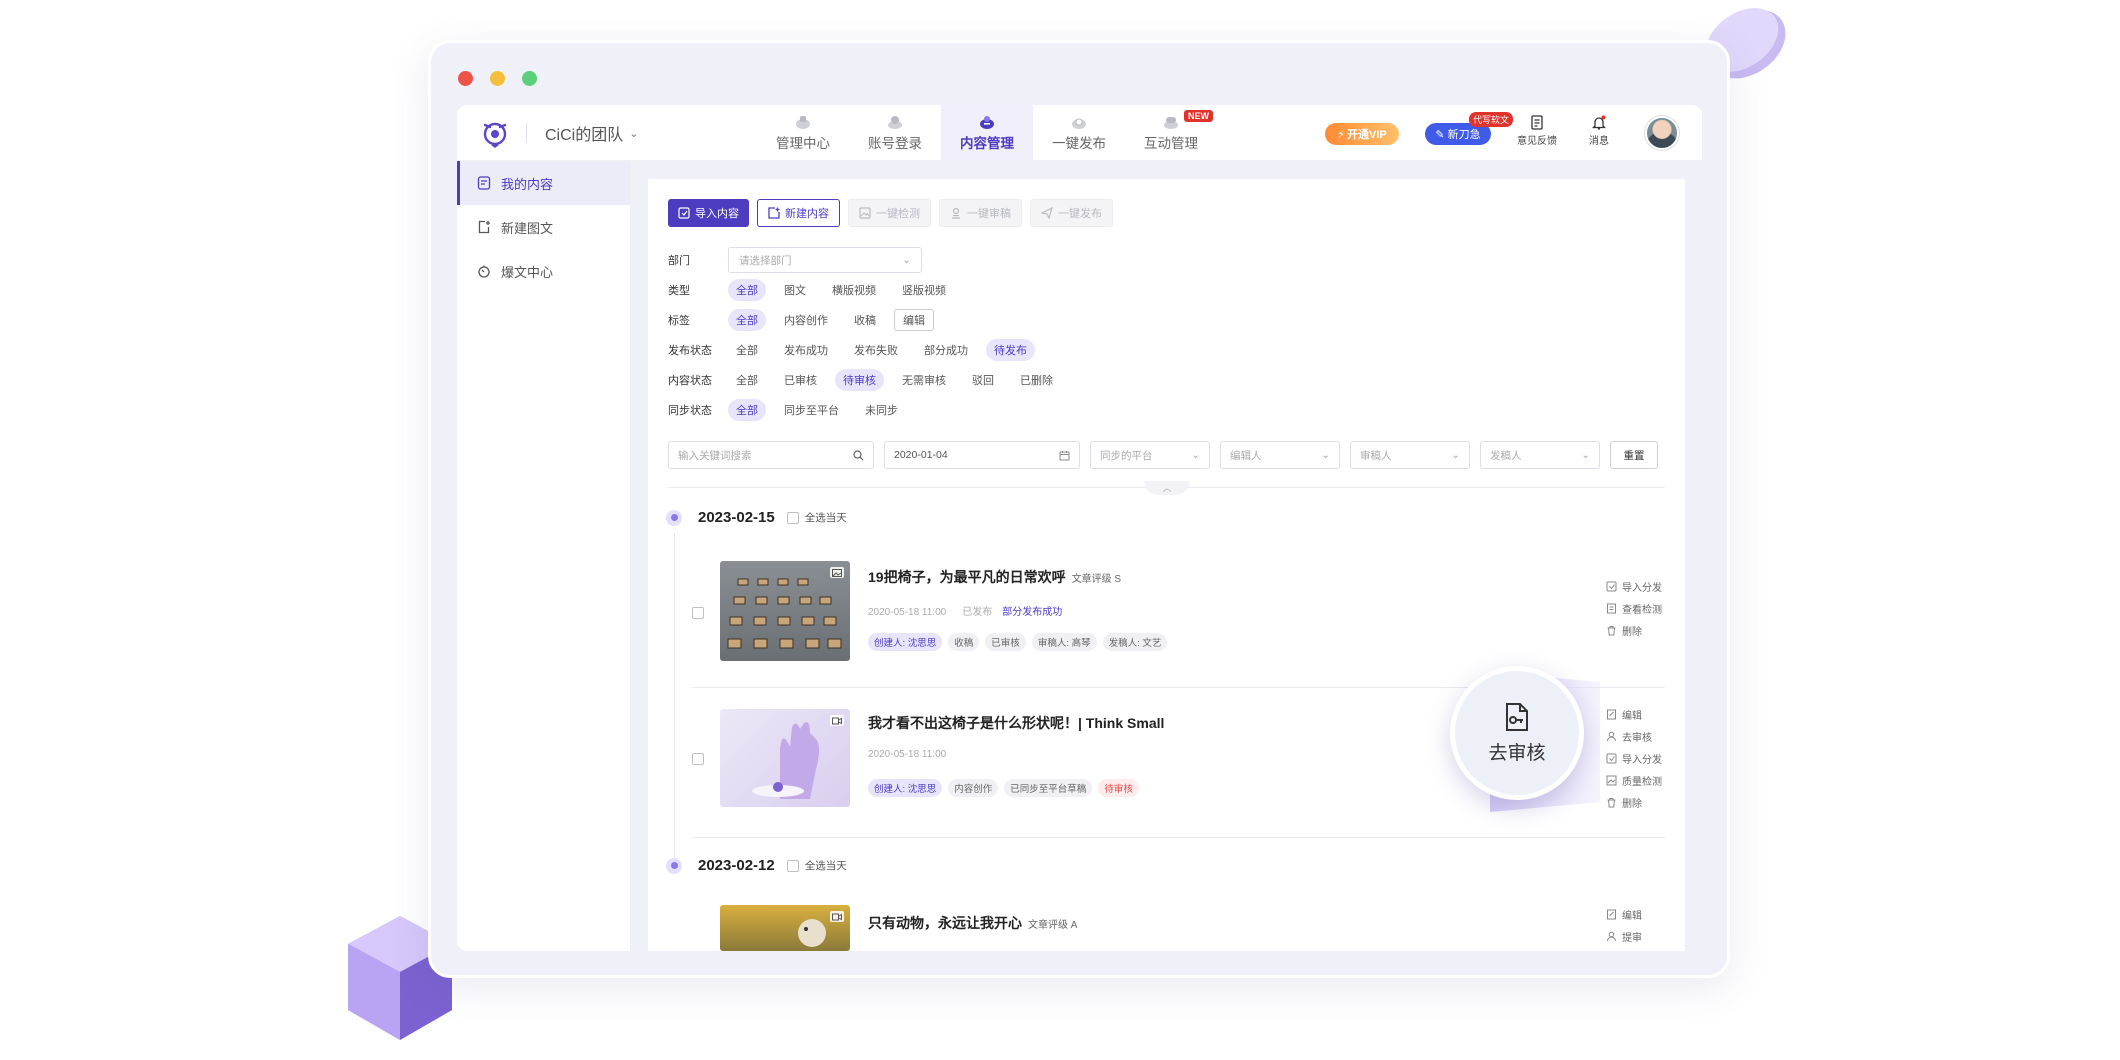 This screenshot has width=2120, height=1060. Describe the element at coordinates (1599, 131) in the screenshot. I see `messages-button: 消息` at that location.